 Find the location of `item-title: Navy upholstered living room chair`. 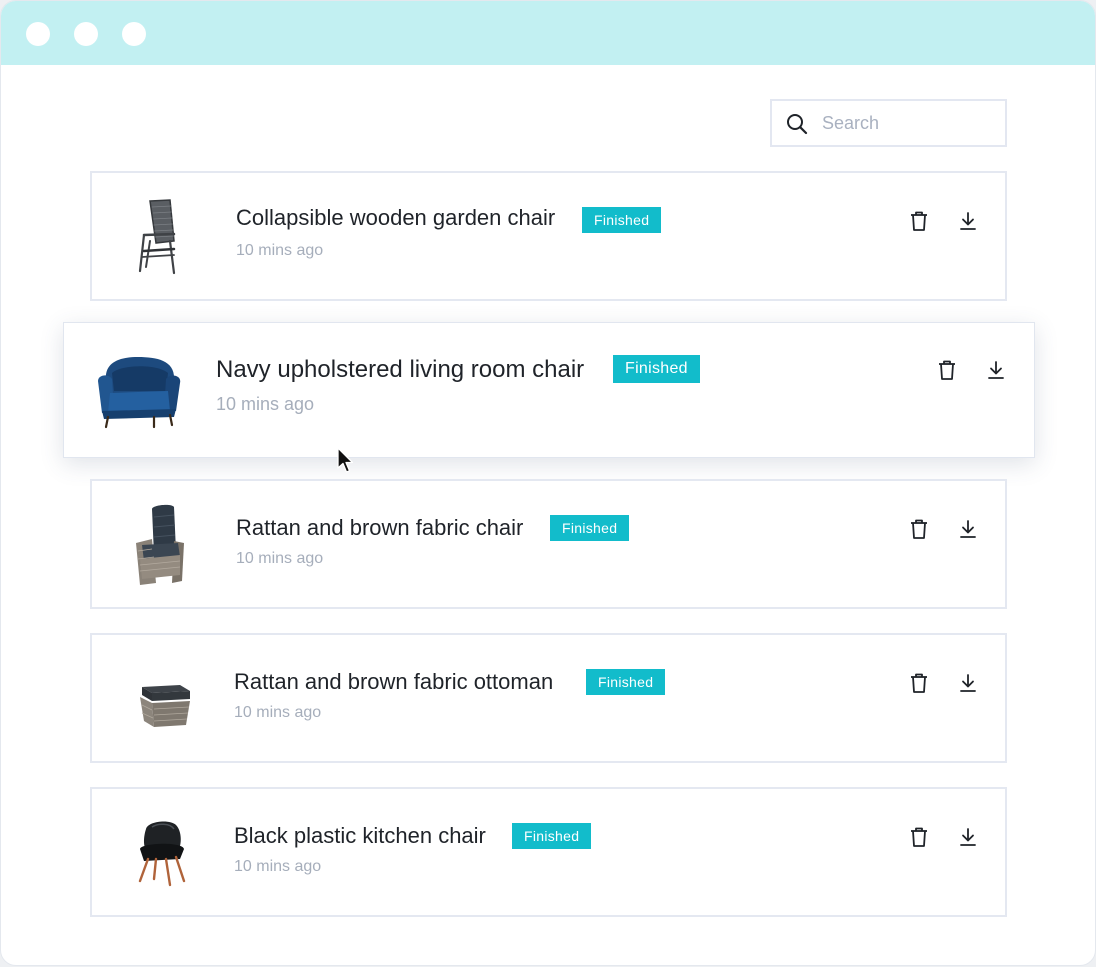

item-title: Navy upholstered living room chair is located at coordinates (400, 369).